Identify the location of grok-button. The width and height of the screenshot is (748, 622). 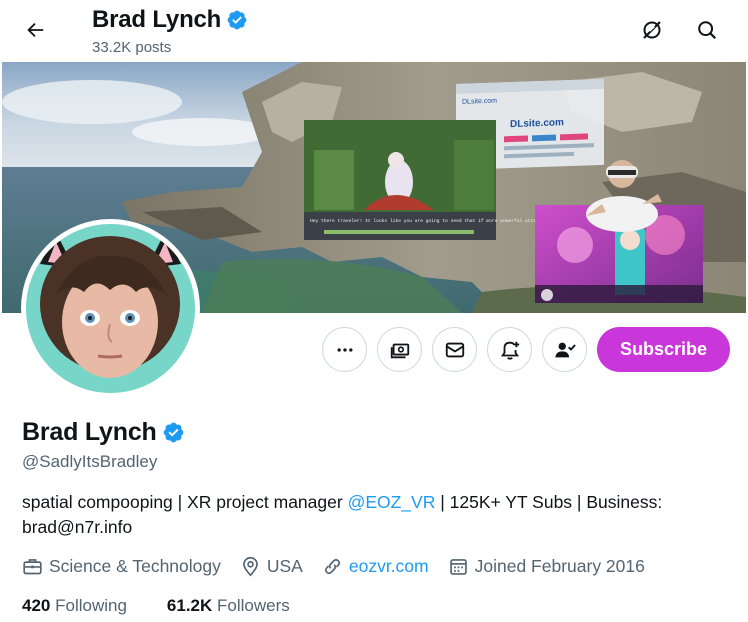
(652, 30).